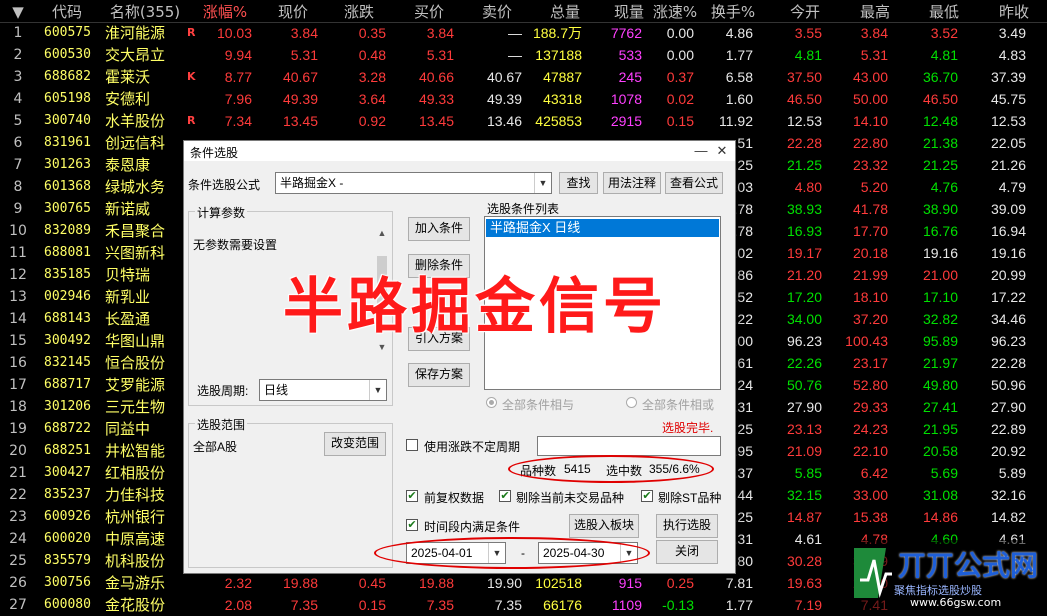 The width and height of the screenshot is (1047, 616). What do you see at coordinates (675, 12) in the screenshot?
I see `col-speed: 涨速%` at bounding box center [675, 12].